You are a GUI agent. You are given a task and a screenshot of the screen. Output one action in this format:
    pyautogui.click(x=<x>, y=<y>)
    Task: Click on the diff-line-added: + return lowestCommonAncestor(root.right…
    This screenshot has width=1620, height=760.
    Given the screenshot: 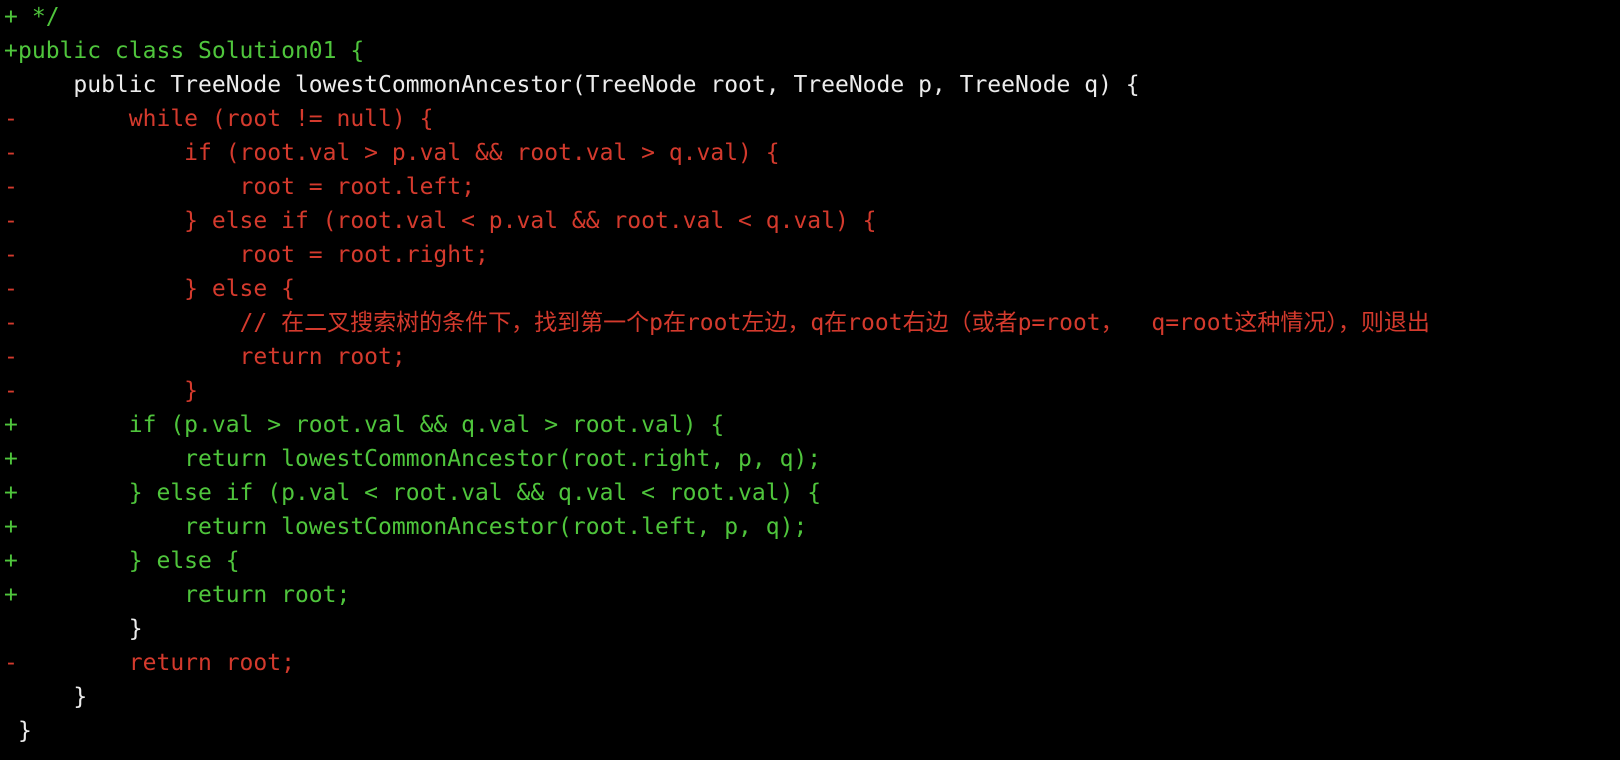 What is the action you would take?
    pyautogui.click(x=810, y=459)
    